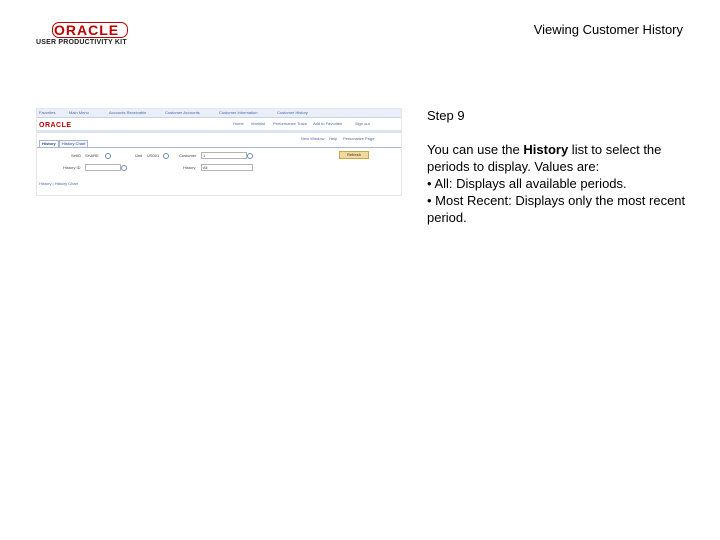  I want to click on page-title: Viewing Customer History, so click(608, 29).